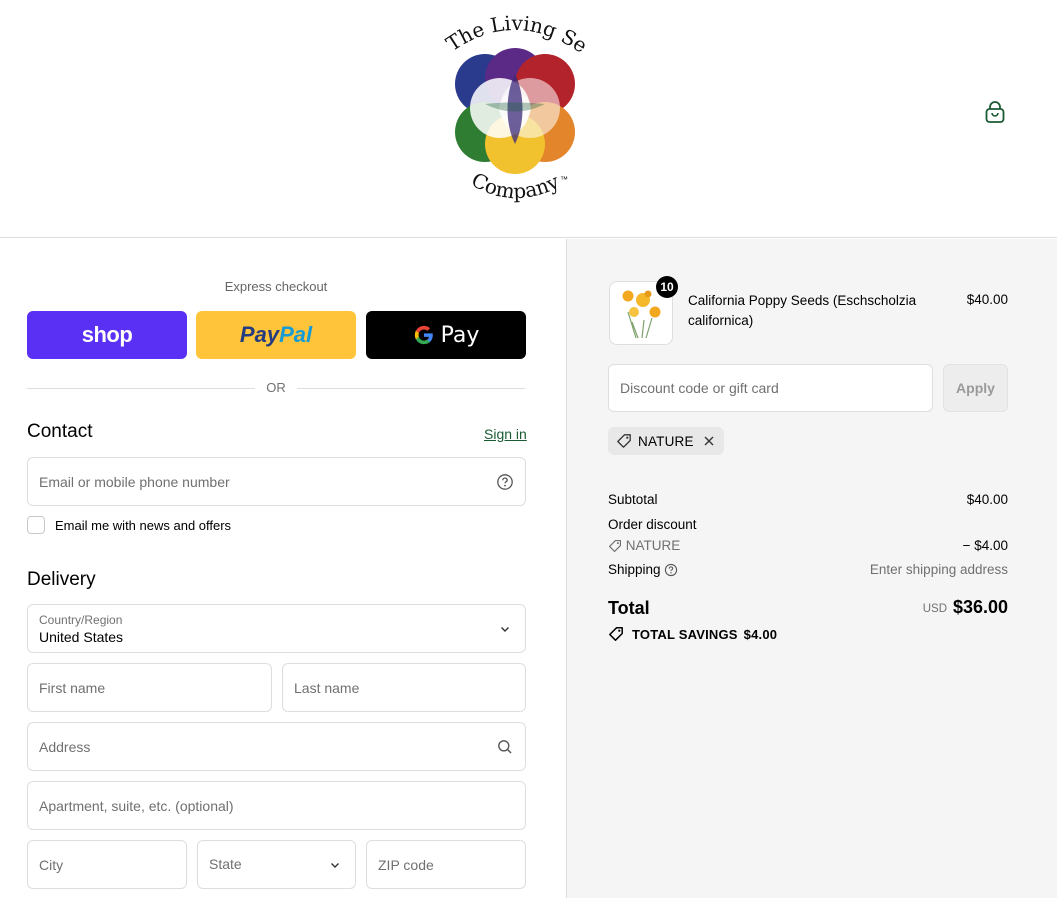 This screenshot has height=898, width=1057. Describe the element at coordinates (985, 545) in the screenshot. I see `discount-value: − $4.00` at that location.